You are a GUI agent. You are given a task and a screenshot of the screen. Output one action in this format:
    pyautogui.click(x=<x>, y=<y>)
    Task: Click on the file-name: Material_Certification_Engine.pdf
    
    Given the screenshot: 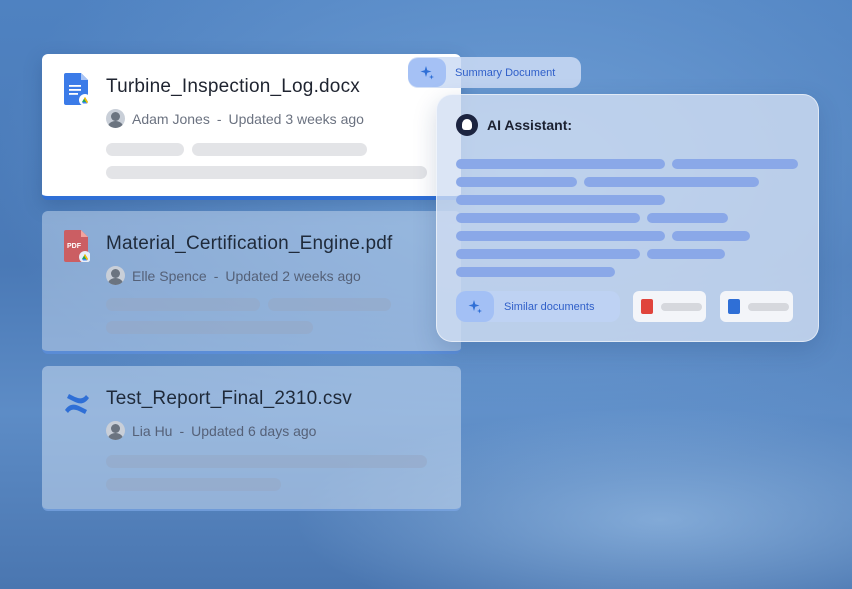 What is the action you would take?
    pyautogui.click(x=249, y=244)
    